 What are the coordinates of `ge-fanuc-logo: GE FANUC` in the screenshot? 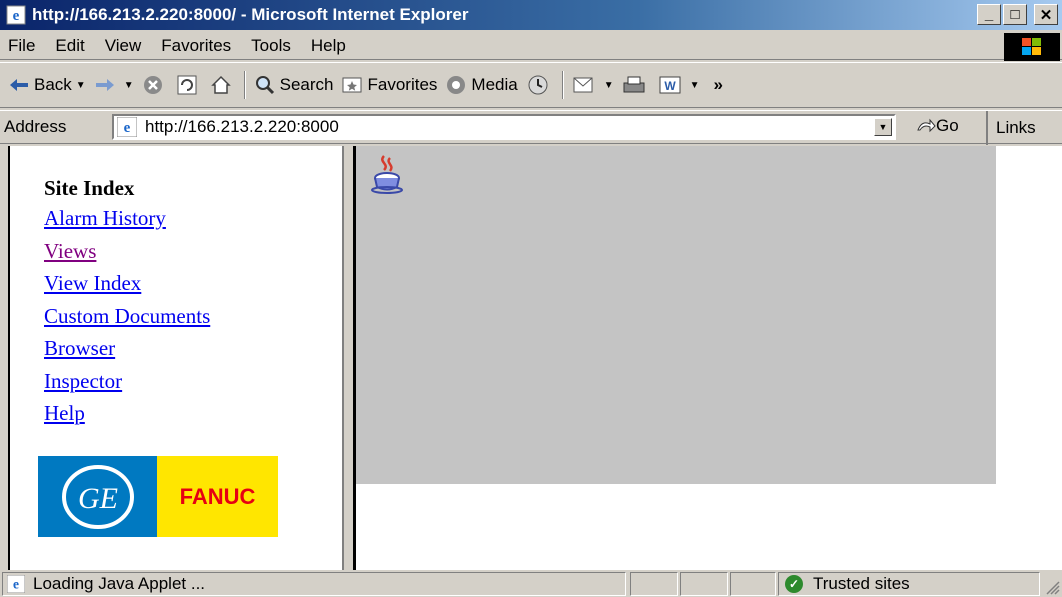 It's located at (158, 496).